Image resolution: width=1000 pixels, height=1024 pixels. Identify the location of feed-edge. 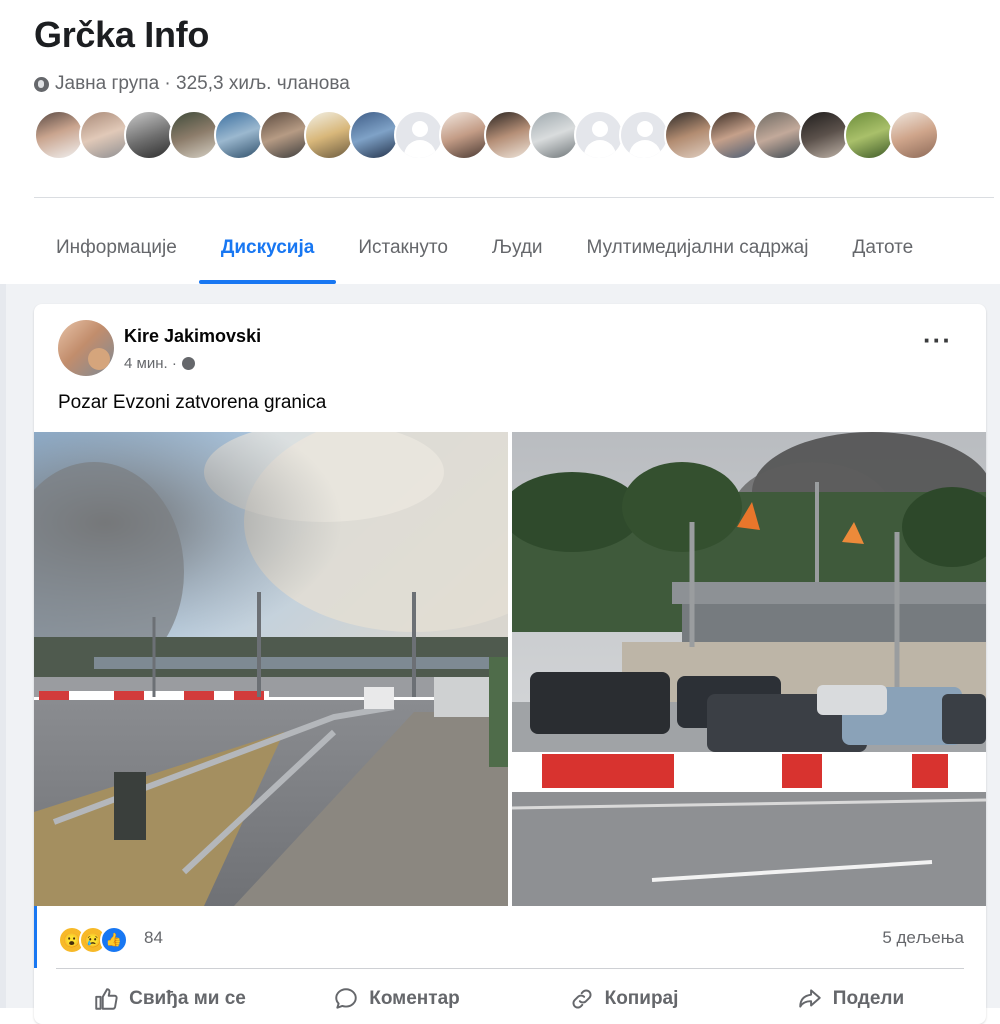
(3, 646).